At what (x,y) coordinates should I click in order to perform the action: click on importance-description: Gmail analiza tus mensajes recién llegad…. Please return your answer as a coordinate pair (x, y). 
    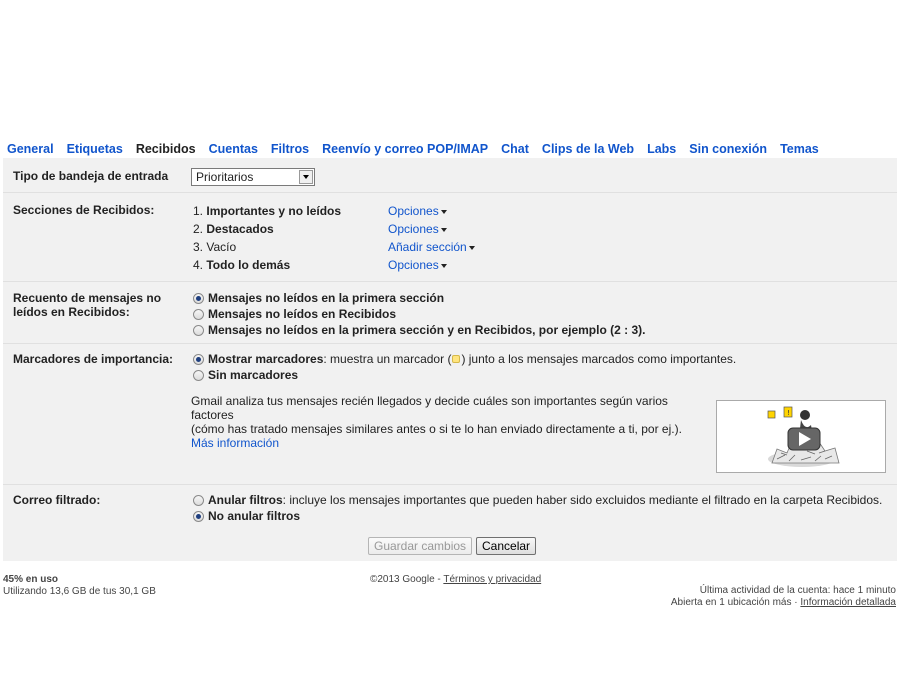
    Looking at the image, I should click on (451, 422).